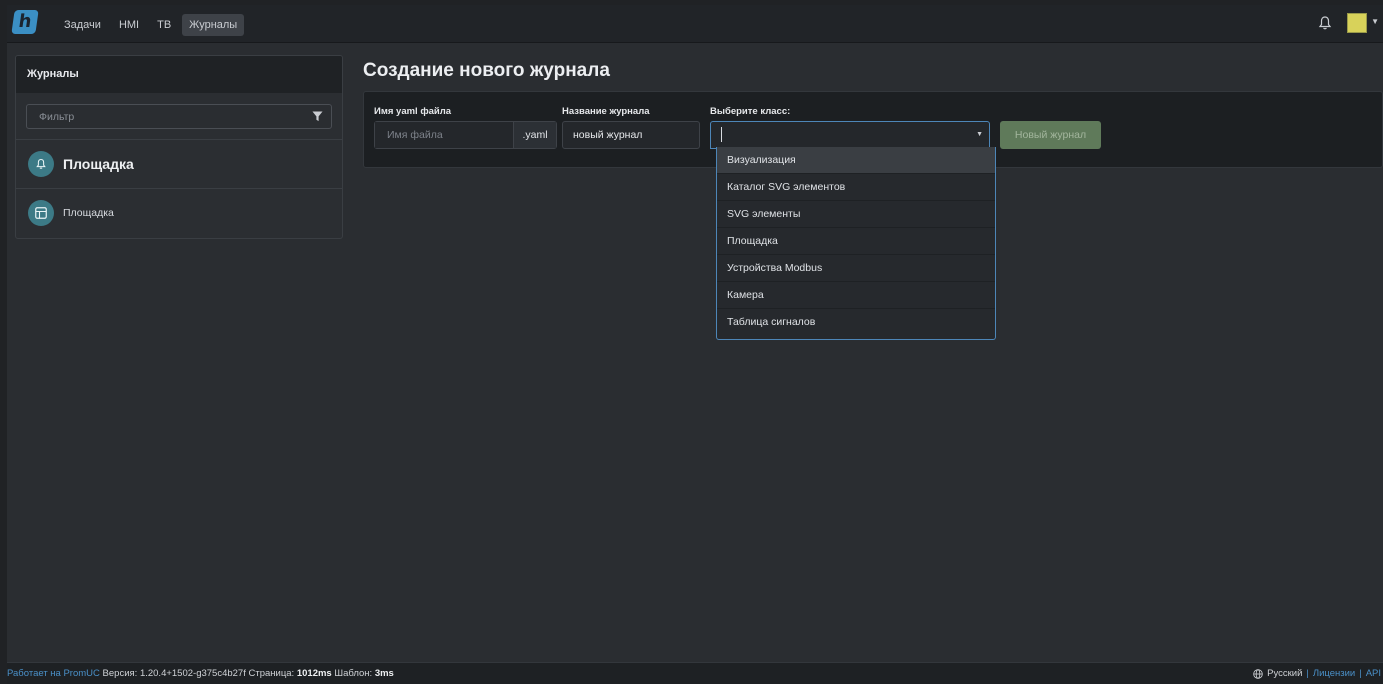 Image resolution: width=1383 pixels, height=684 pixels. I want to click on journal-name-input, so click(631, 135).